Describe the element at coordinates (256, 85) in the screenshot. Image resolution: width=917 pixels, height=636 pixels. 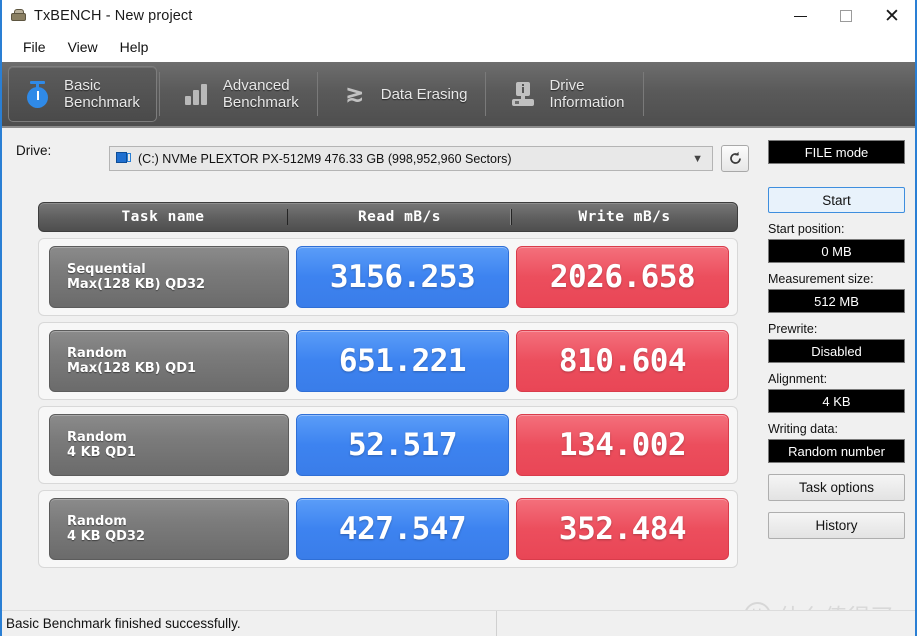
I see `tab-advanced-line1: Advanced` at that location.